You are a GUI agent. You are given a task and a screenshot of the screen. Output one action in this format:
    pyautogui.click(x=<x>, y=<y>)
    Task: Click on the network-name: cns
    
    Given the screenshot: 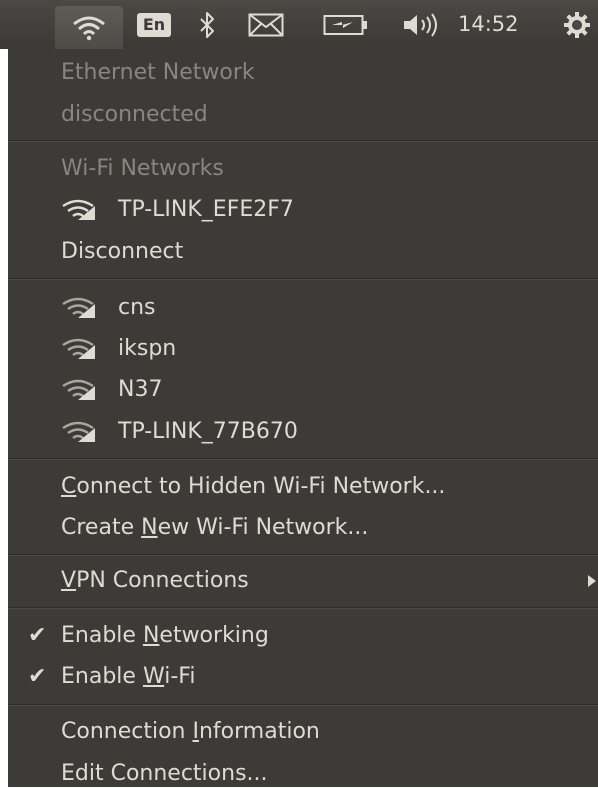 What is the action you would take?
    pyautogui.click(x=137, y=307)
    